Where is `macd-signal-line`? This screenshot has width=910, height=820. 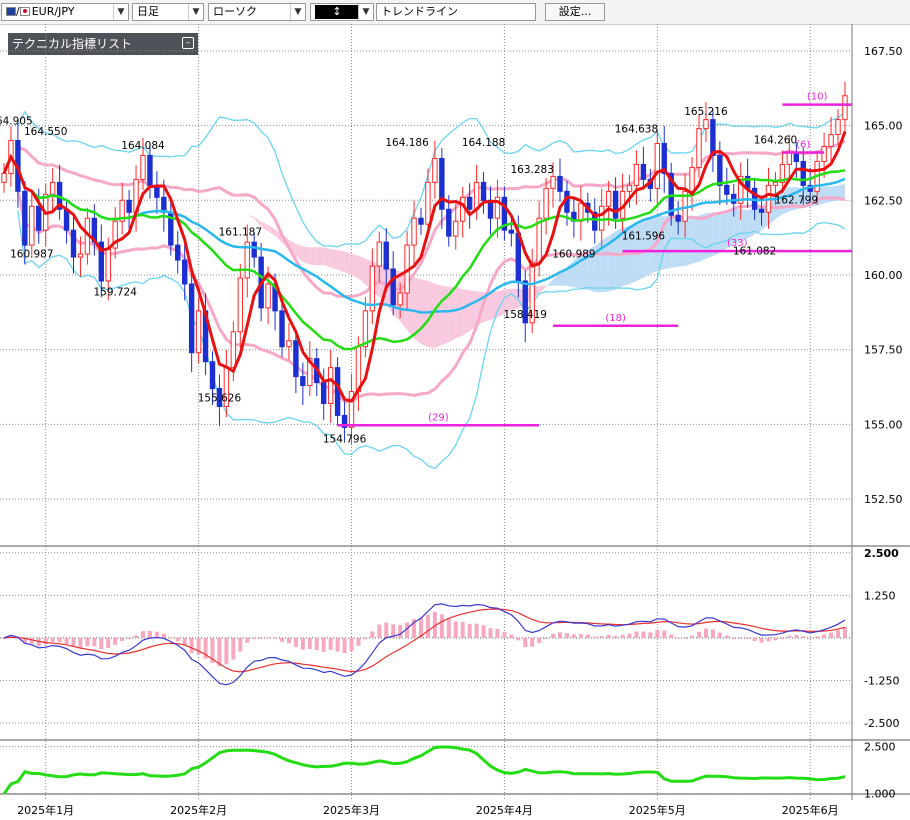
macd-signal-line is located at coordinates (424, 640).